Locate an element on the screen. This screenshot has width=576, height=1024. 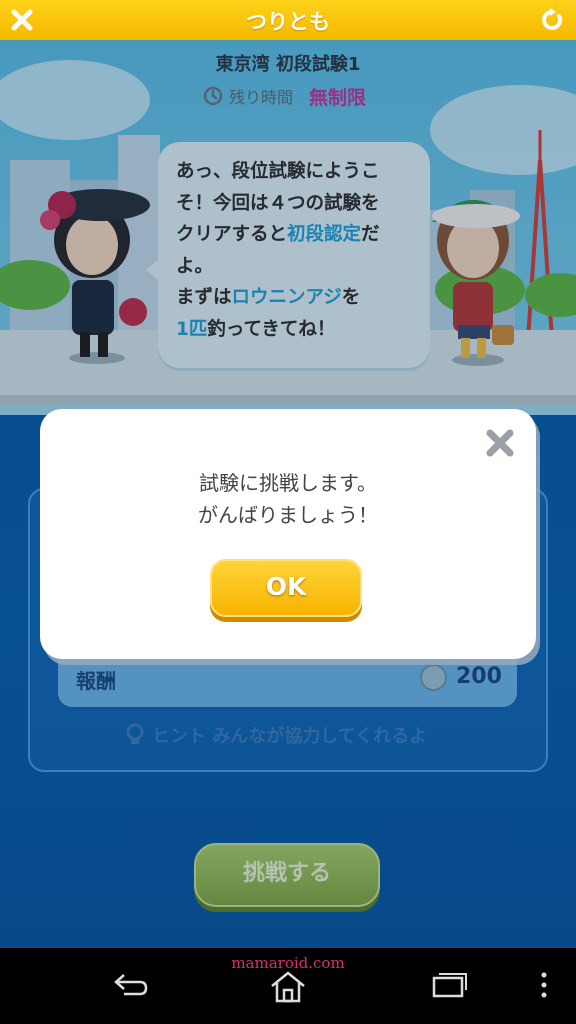
recent-apps-icon is located at coordinates (448, 987).